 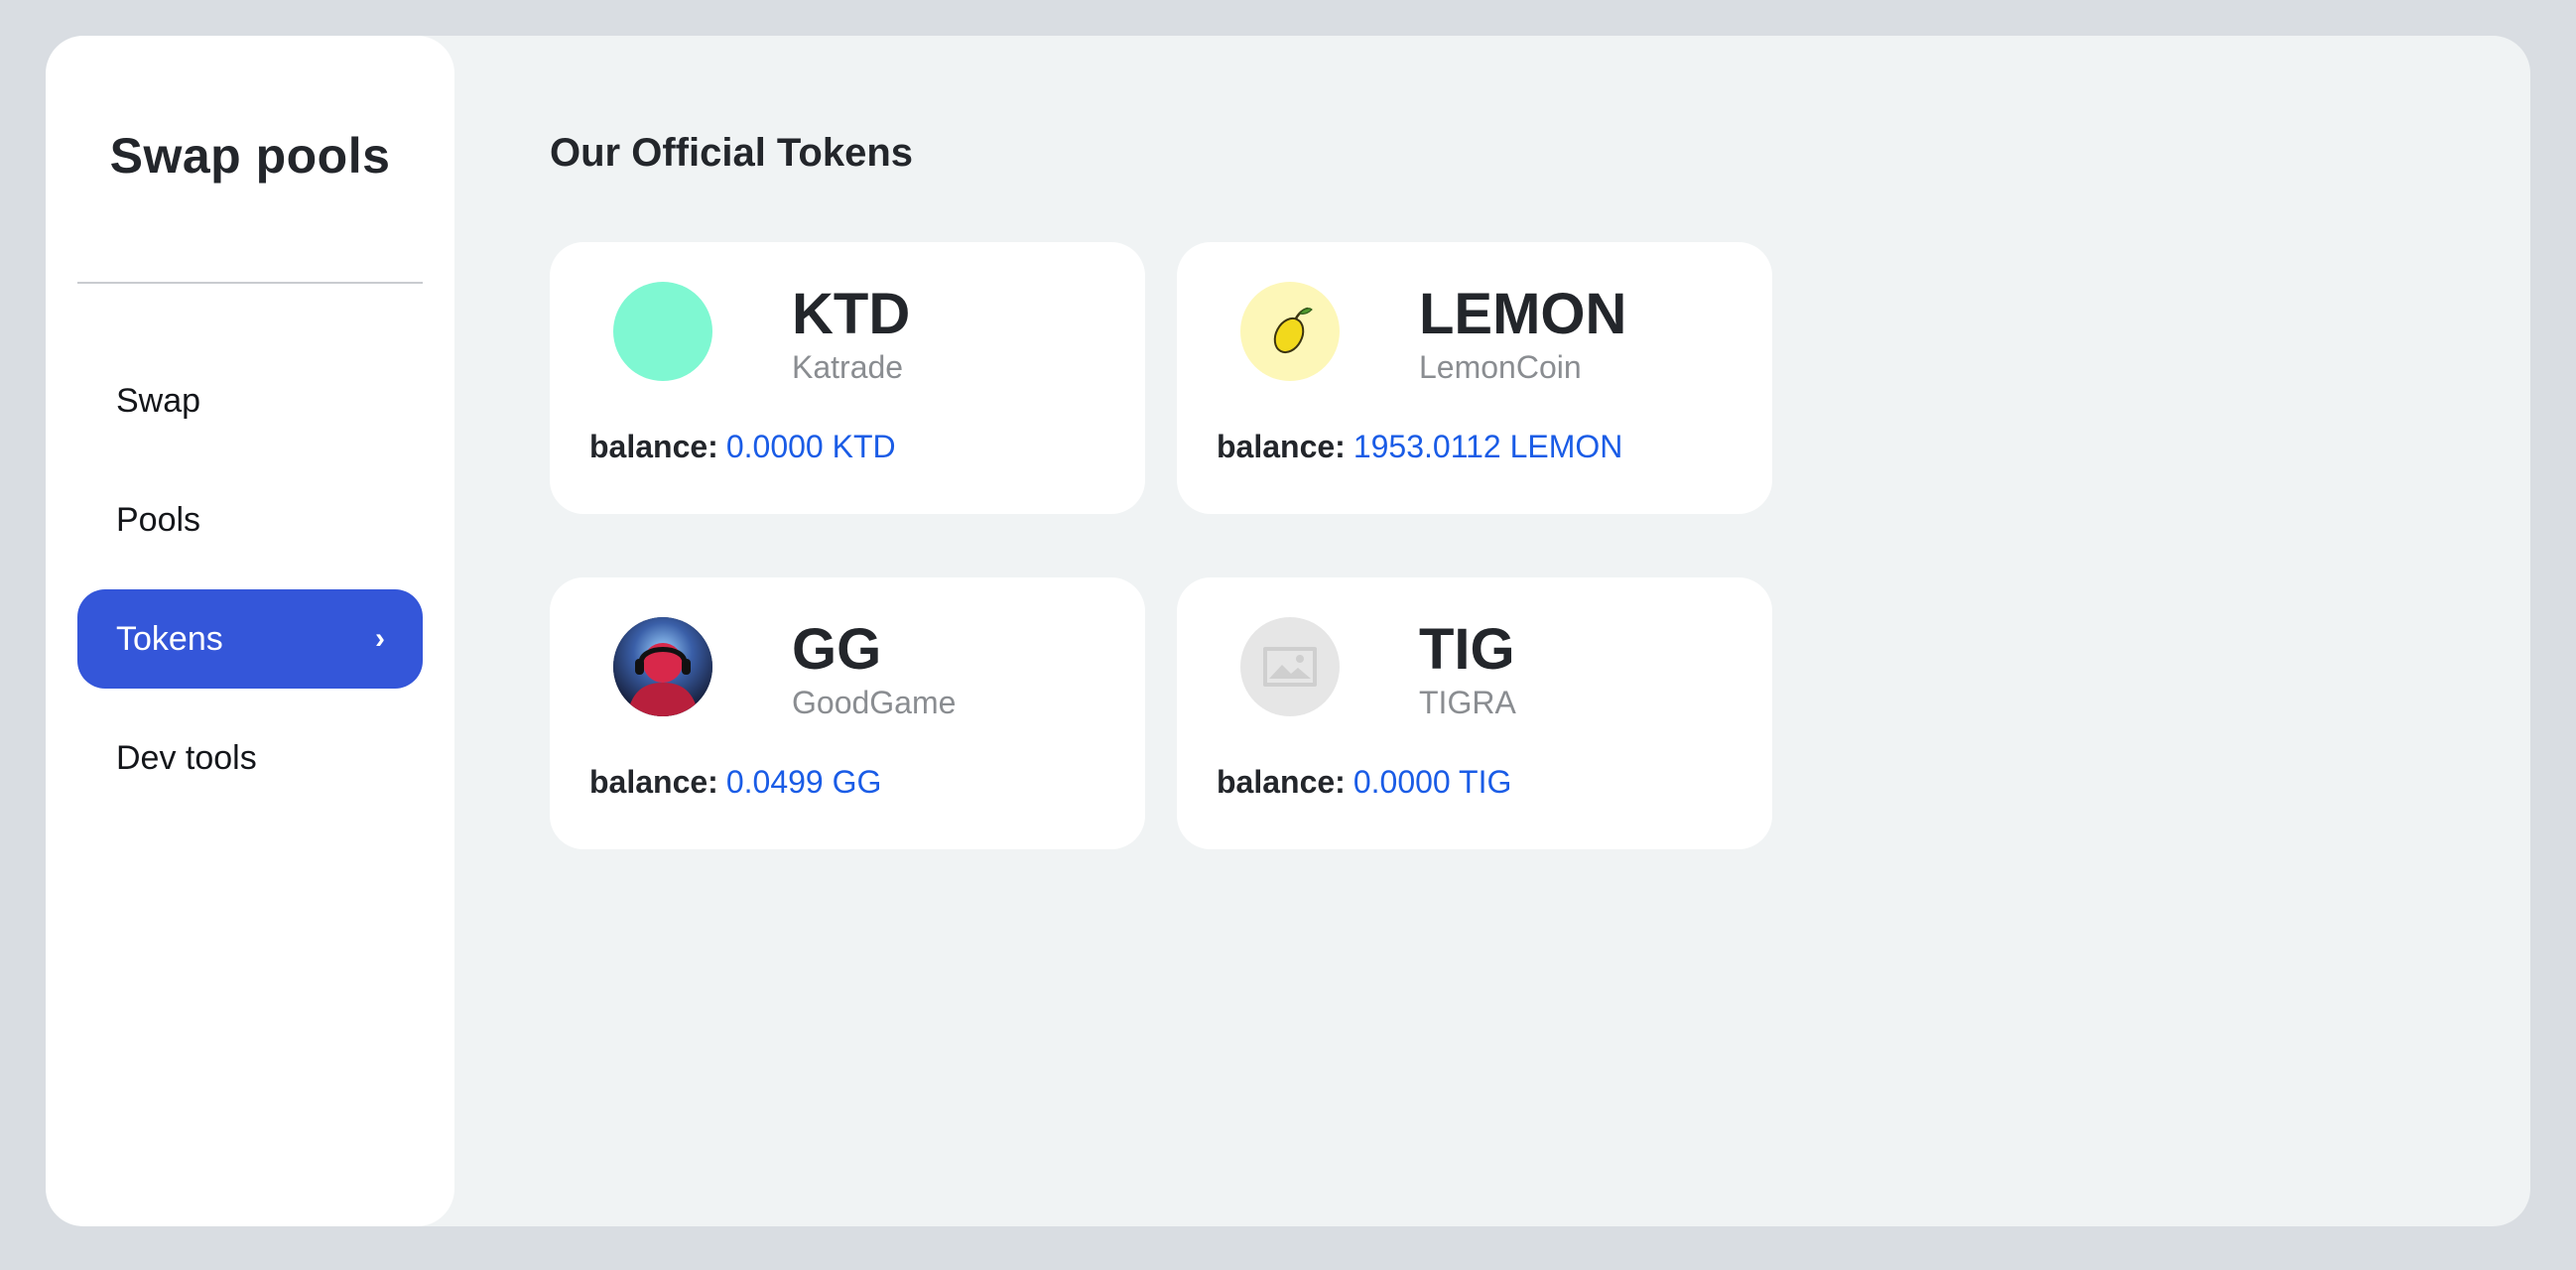 What do you see at coordinates (1468, 702) in the screenshot?
I see `token-name: TIGRA` at bounding box center [1468, 702].